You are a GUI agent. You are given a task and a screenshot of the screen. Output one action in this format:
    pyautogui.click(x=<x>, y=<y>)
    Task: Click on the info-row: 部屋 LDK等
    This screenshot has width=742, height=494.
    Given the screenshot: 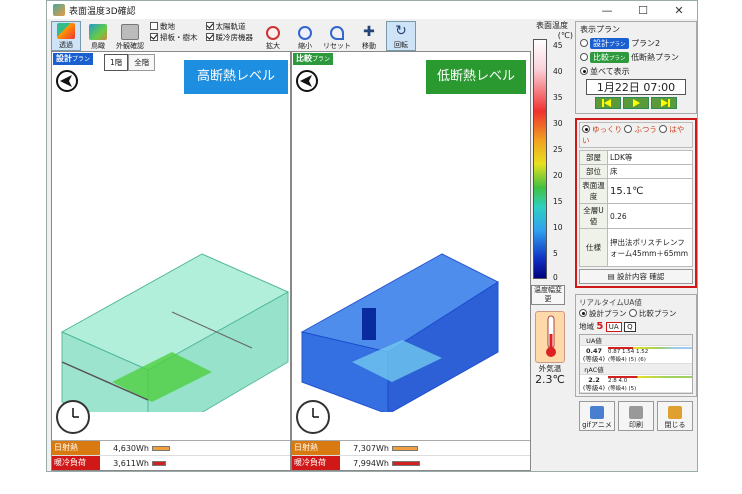 What is the action you would take?
    pyautogui.click(x=636, y=157)
    